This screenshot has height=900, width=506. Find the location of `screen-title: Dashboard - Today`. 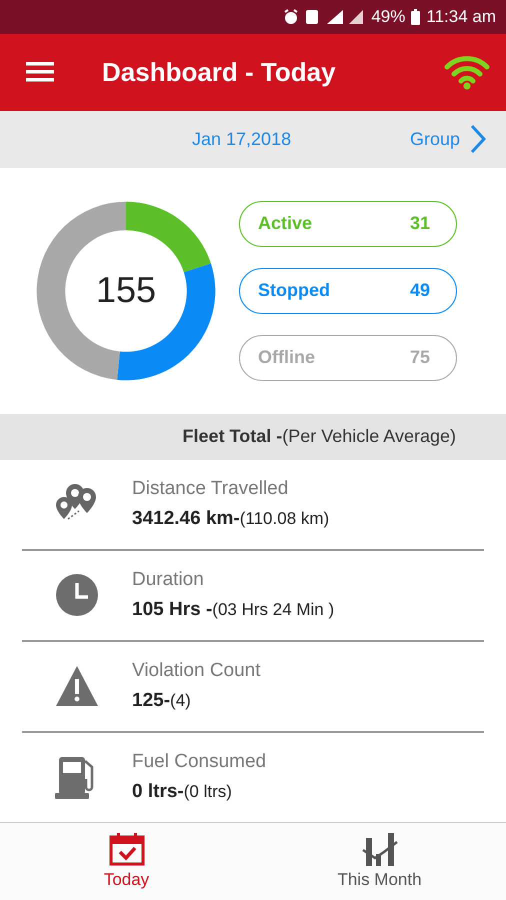

screen-title: Dashboard - Today is located at coordinates (219, 72).